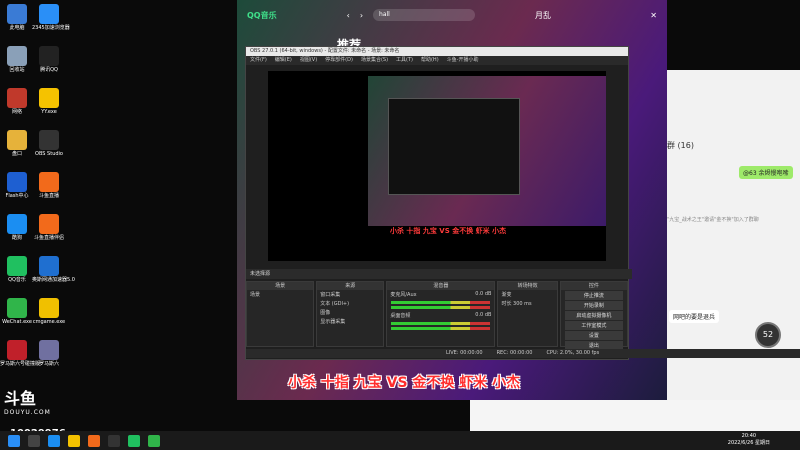 This screenshot has height=450, width=800. What do you see at coordinates (766, 172) in the screenshot?
I see `chat-bubble-self: @63 余烬慢咆嗦` at bounding box center [766, 172].